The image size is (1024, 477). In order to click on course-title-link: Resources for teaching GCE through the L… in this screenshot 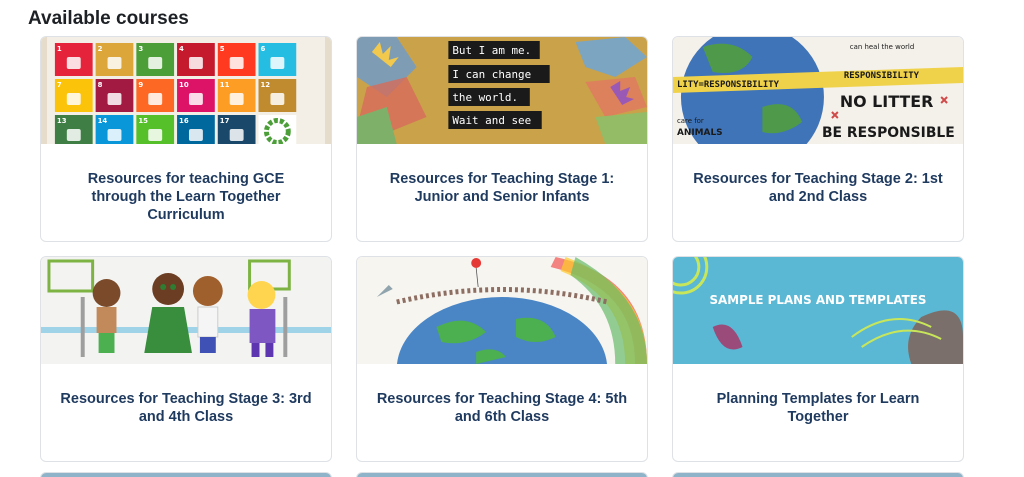, I will do `click(186, 184)`.